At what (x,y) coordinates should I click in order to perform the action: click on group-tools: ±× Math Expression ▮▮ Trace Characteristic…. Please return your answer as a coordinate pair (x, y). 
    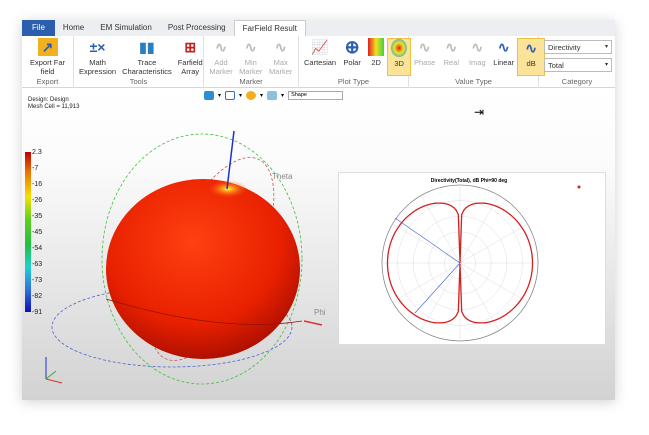
    Looking at the image, I should click on (139, 62).